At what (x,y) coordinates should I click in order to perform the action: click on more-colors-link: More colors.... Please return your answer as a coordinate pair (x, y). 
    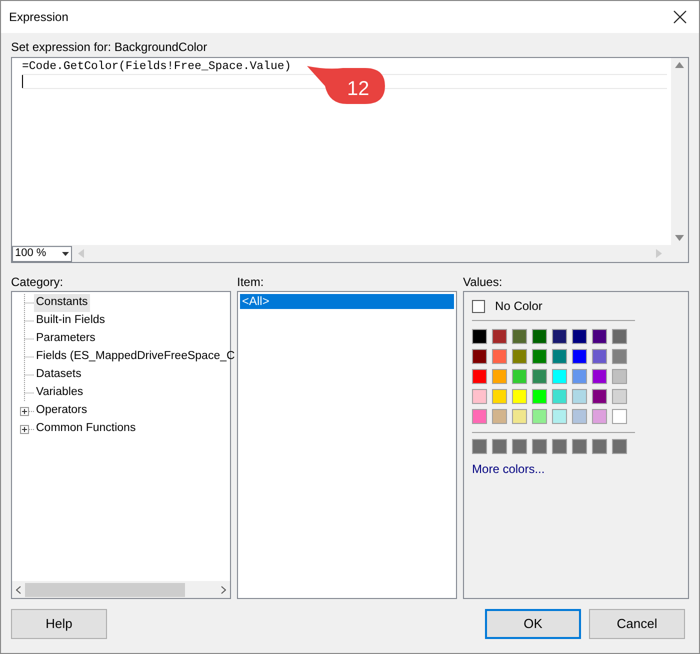
    Looking at the image, I should click on (576, 469).